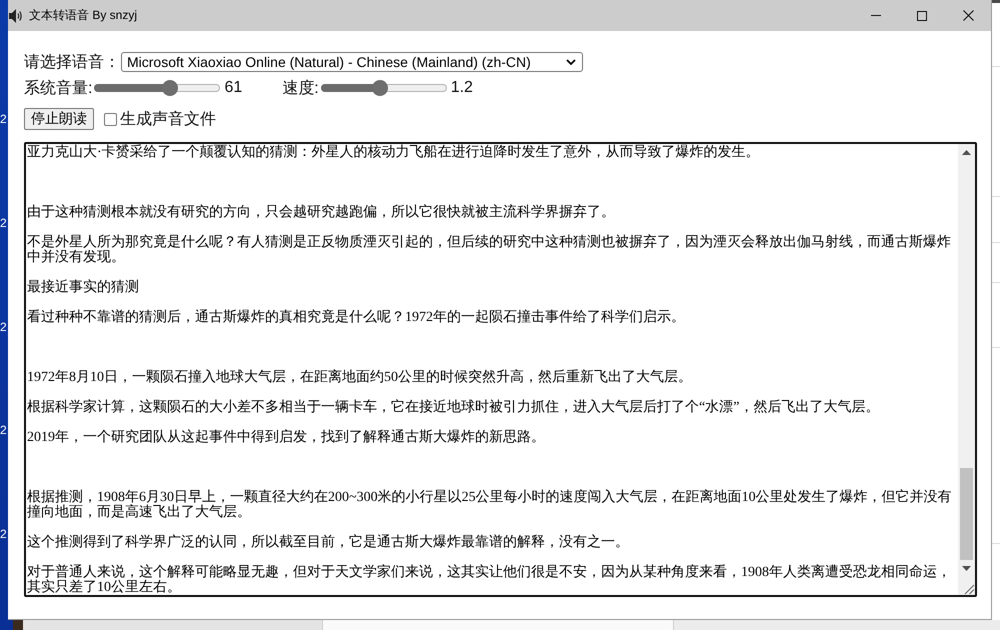 This screenshot has height=630, width=1000. I want to click on scroll-up-icon, so click(966, 152).